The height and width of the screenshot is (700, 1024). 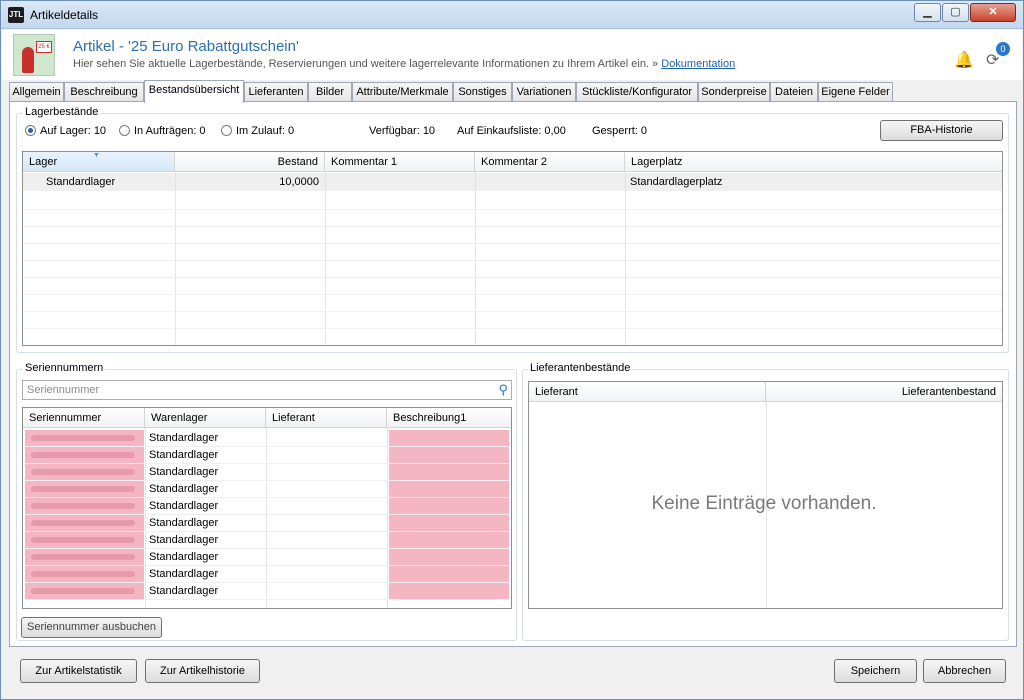 What do you see at coordinates (875, 671) in the screenshot?
I see `save-button: Speichern` at bounding box center [875, 671].